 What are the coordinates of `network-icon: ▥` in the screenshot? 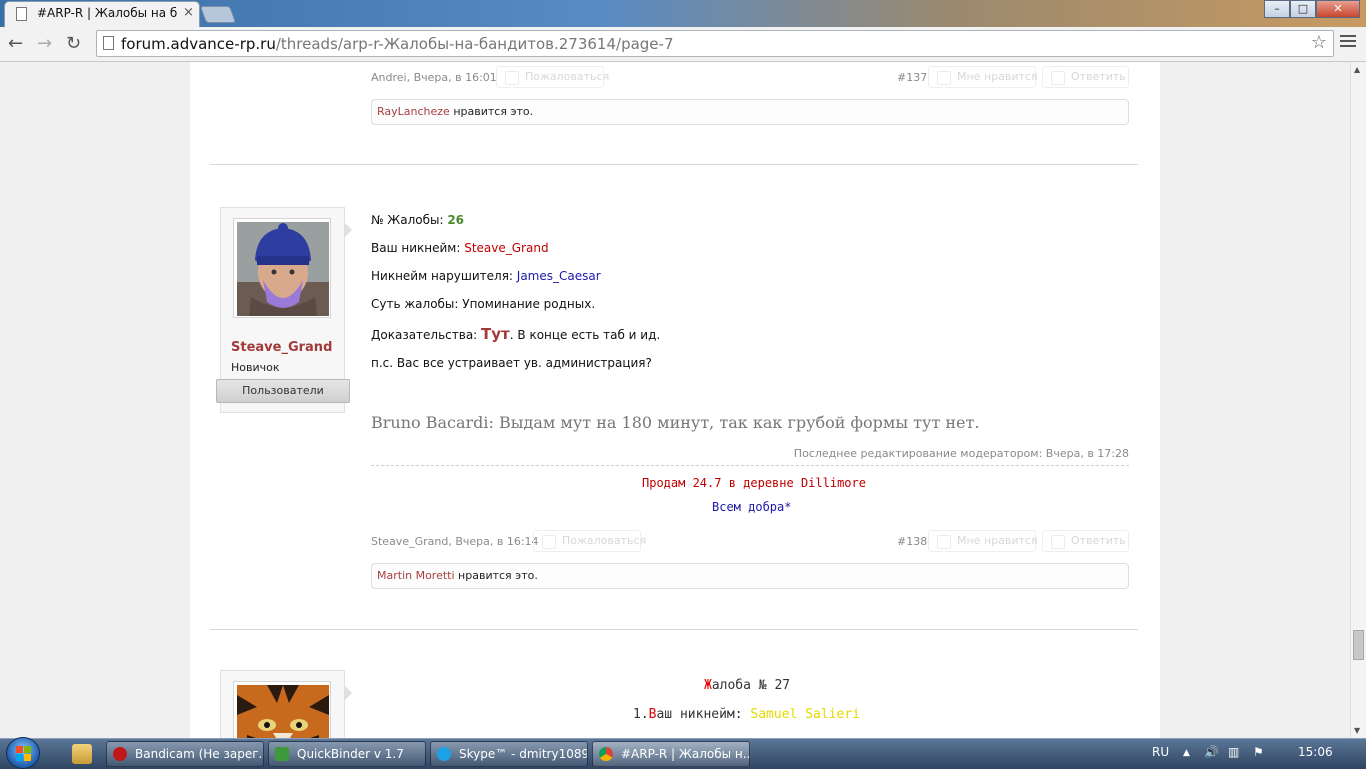 It's located at (1233, 752).